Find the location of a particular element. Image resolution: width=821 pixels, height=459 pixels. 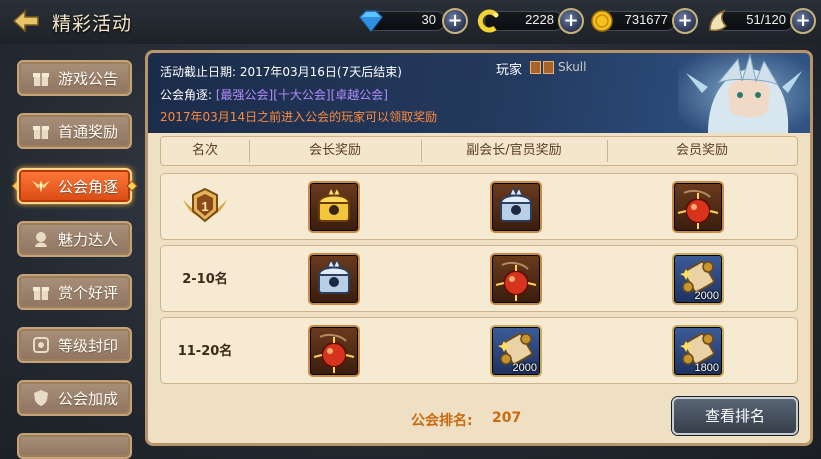

sidebar-item-label: 等级封印 is located at coordinates (88, 345).